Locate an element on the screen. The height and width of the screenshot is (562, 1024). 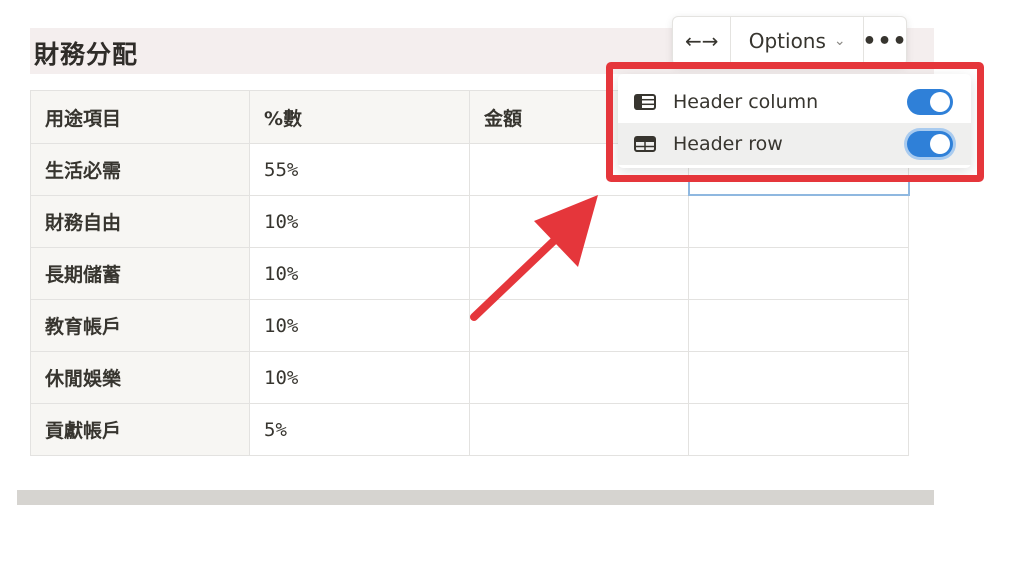
table-cell: 財務自由 is located at coordinates (140, 221).